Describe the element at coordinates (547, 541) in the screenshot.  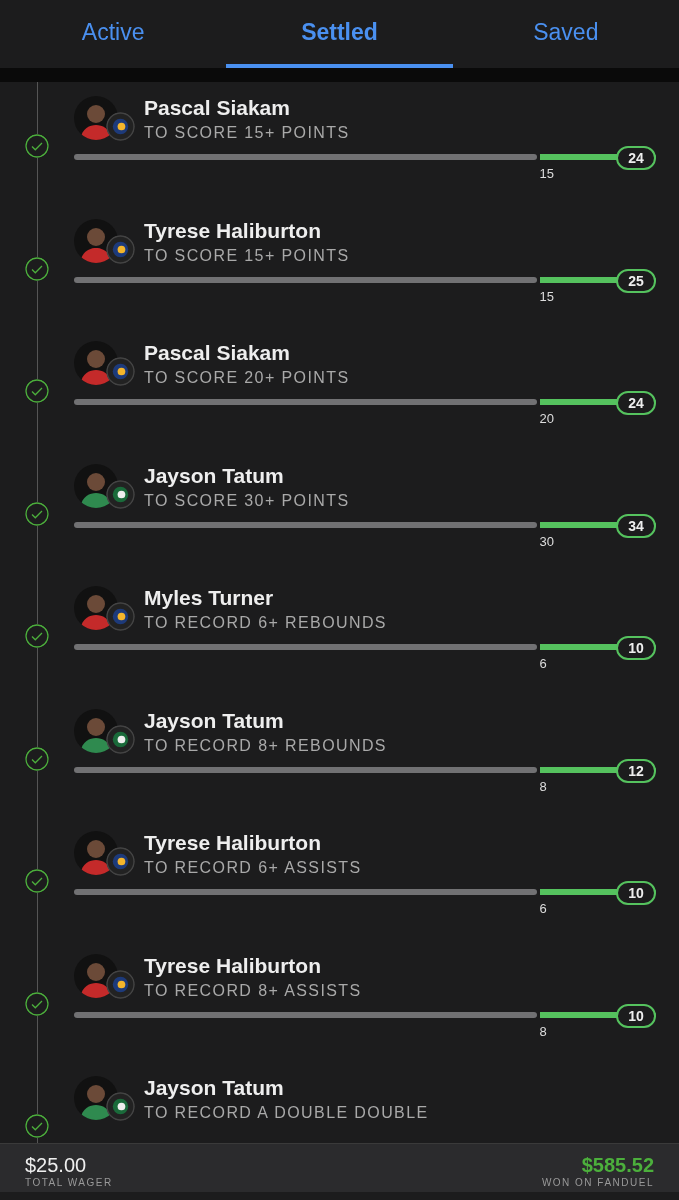
I see `line-value: 30` at that location.